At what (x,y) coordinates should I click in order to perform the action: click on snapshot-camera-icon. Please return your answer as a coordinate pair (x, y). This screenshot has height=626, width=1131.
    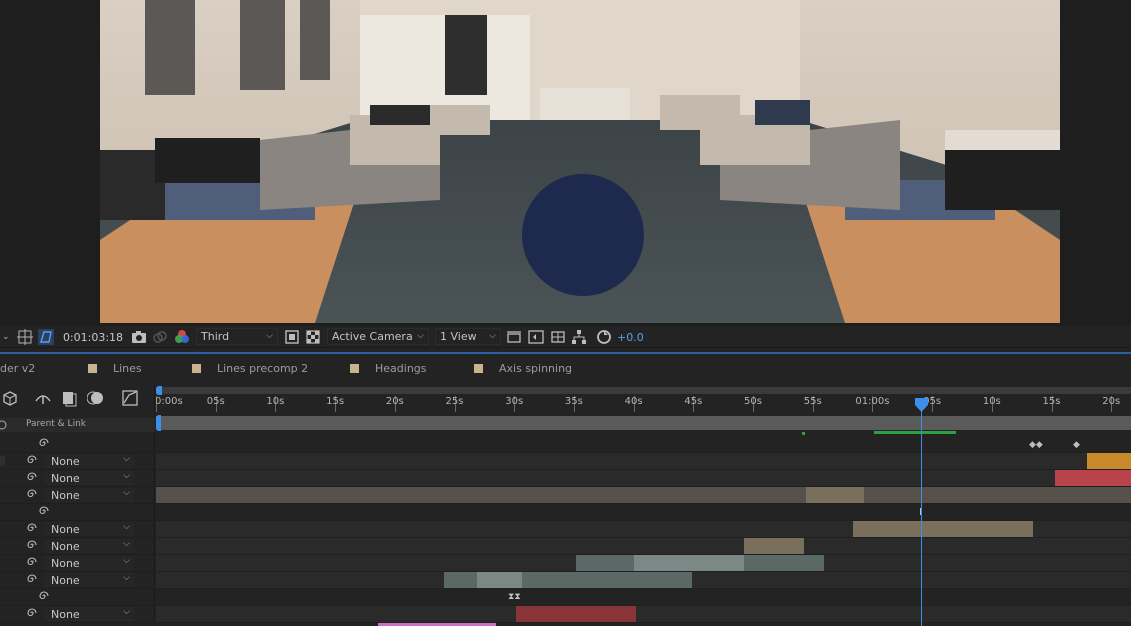
    Looking at the image, I should click on (139, 337).